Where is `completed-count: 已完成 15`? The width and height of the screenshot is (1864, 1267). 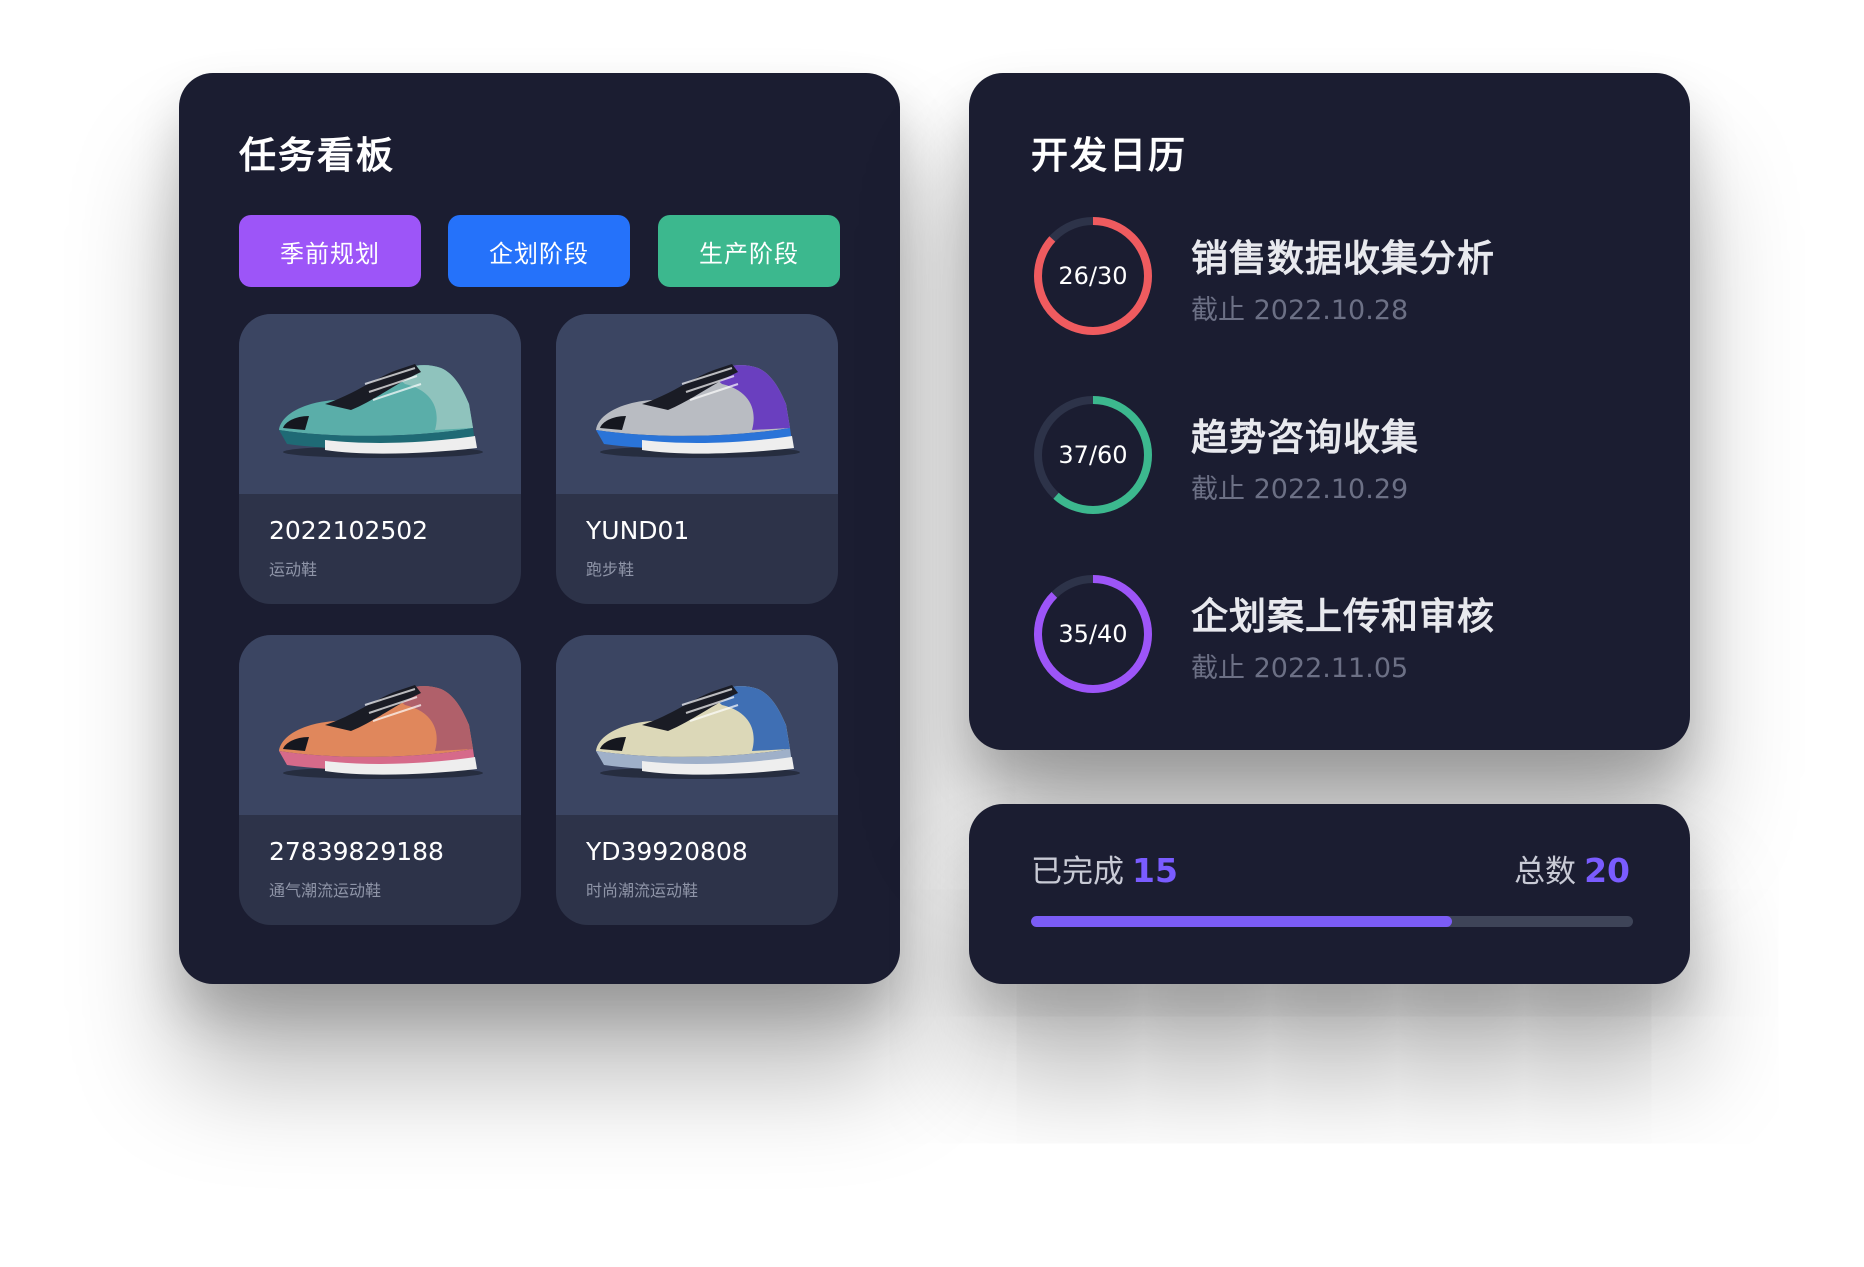
completed-count: 已完成 15 is located at coordinates (1104, 868).